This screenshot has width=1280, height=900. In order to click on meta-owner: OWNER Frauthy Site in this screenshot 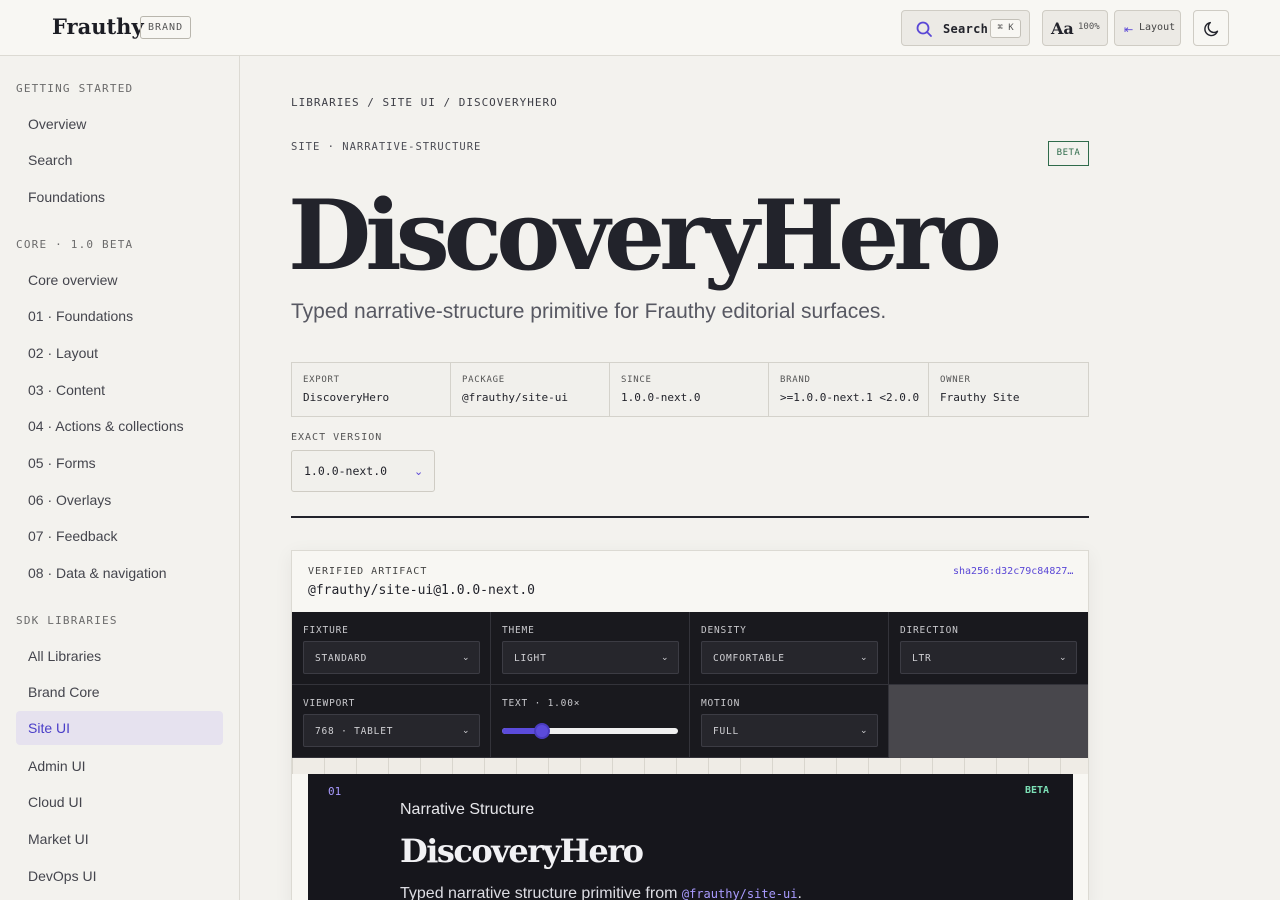, I will do `click(1008, 389)`.